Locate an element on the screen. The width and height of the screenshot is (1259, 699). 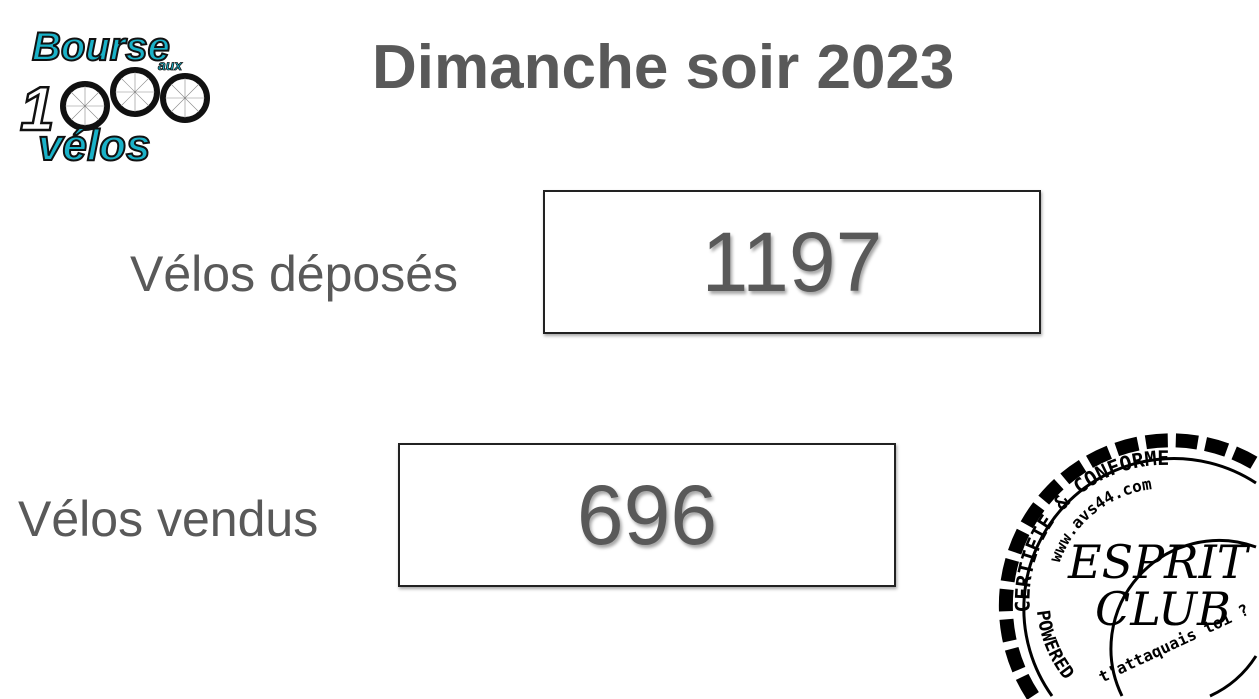
svg-text: ESPRIT is located at coordinates (1159, 562).